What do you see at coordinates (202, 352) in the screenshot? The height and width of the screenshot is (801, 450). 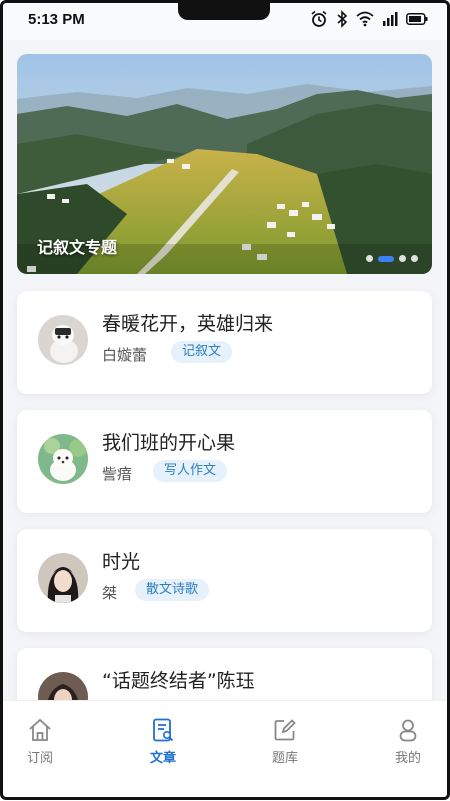 I see `genre-tag: 记叙文` at bounding box center [202, 352].